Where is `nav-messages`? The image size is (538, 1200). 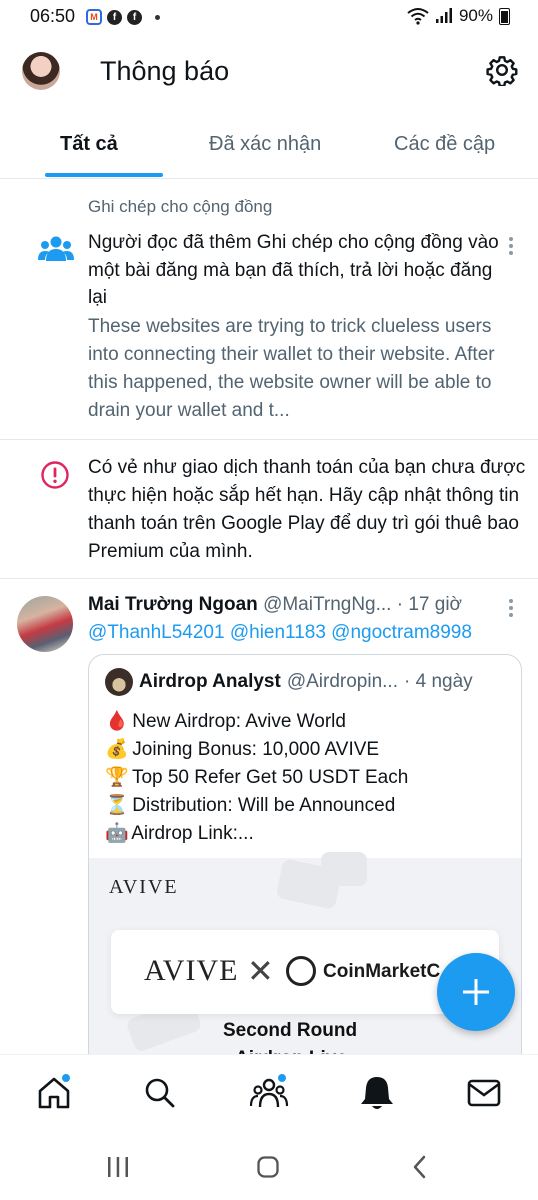
nav-messages is located at coordinates (484, 1093).